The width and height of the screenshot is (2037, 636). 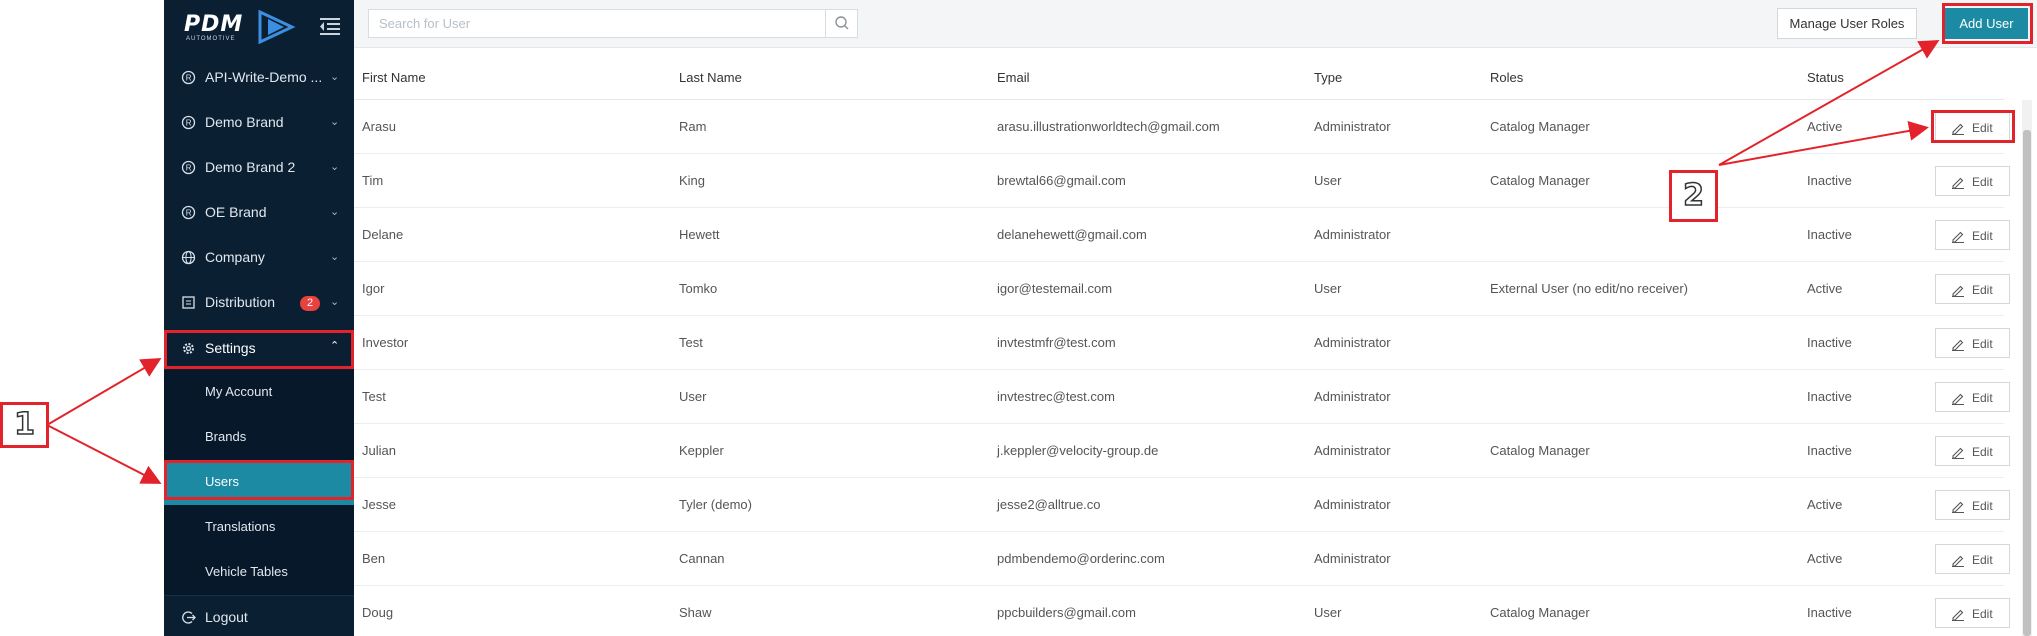 What do you see at coordinates (1829, 103) in the screenshot?
I see `arrow-to-add-user` at bounding box center [1829, 103].